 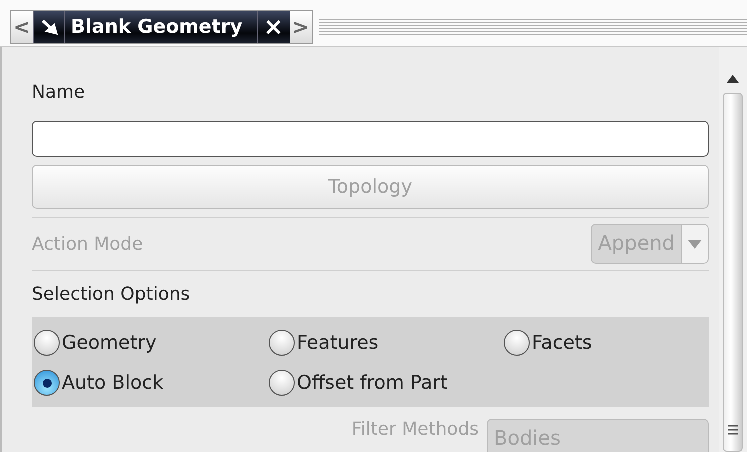 I want to click on scrollbar, so click(x=733, y=249).